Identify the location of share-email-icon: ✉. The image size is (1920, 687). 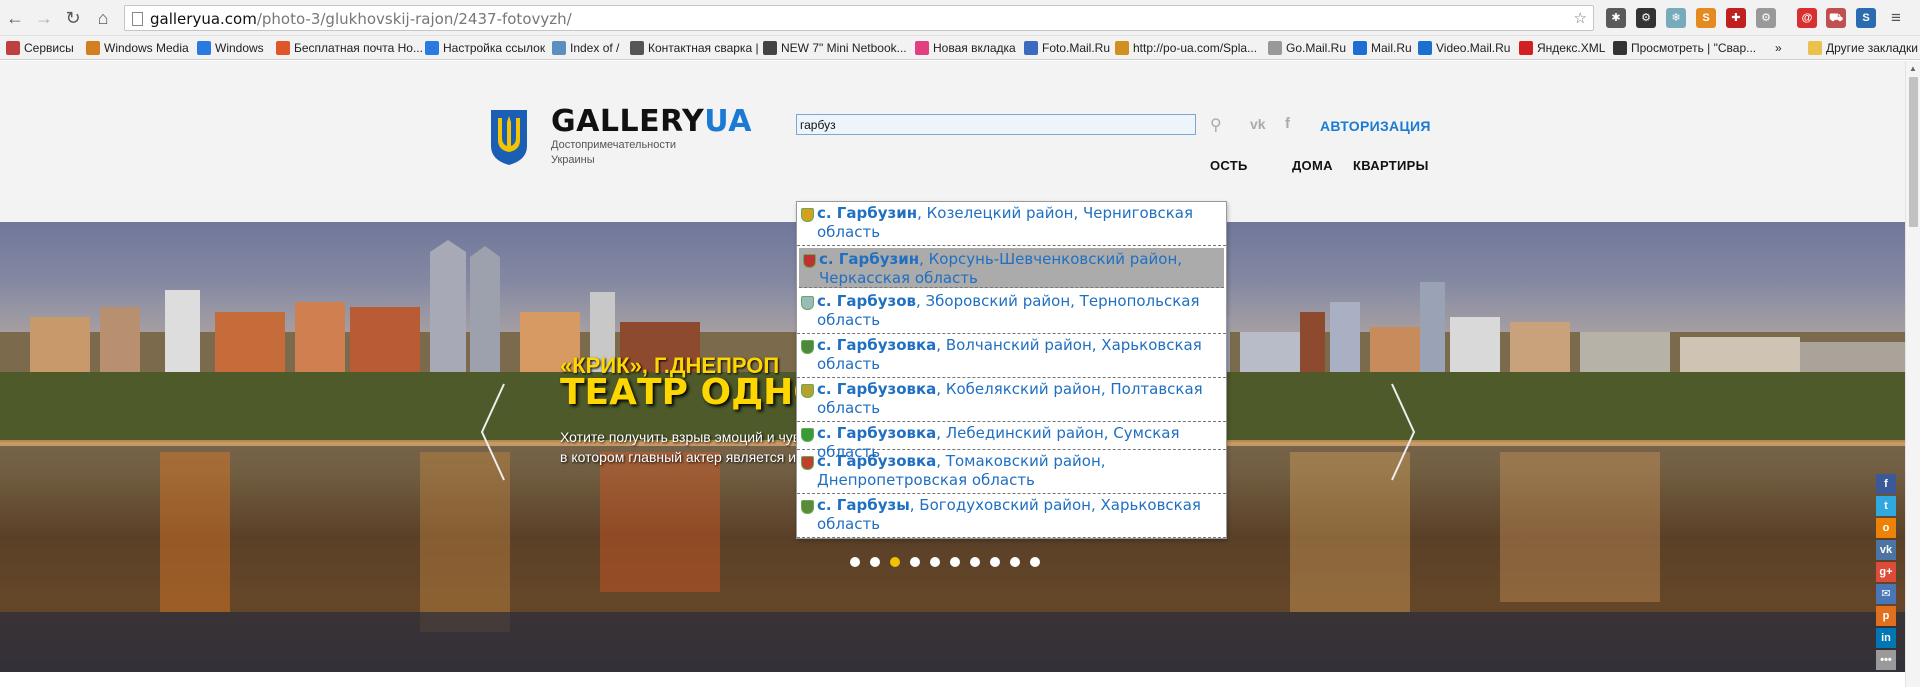
(1886, 594).